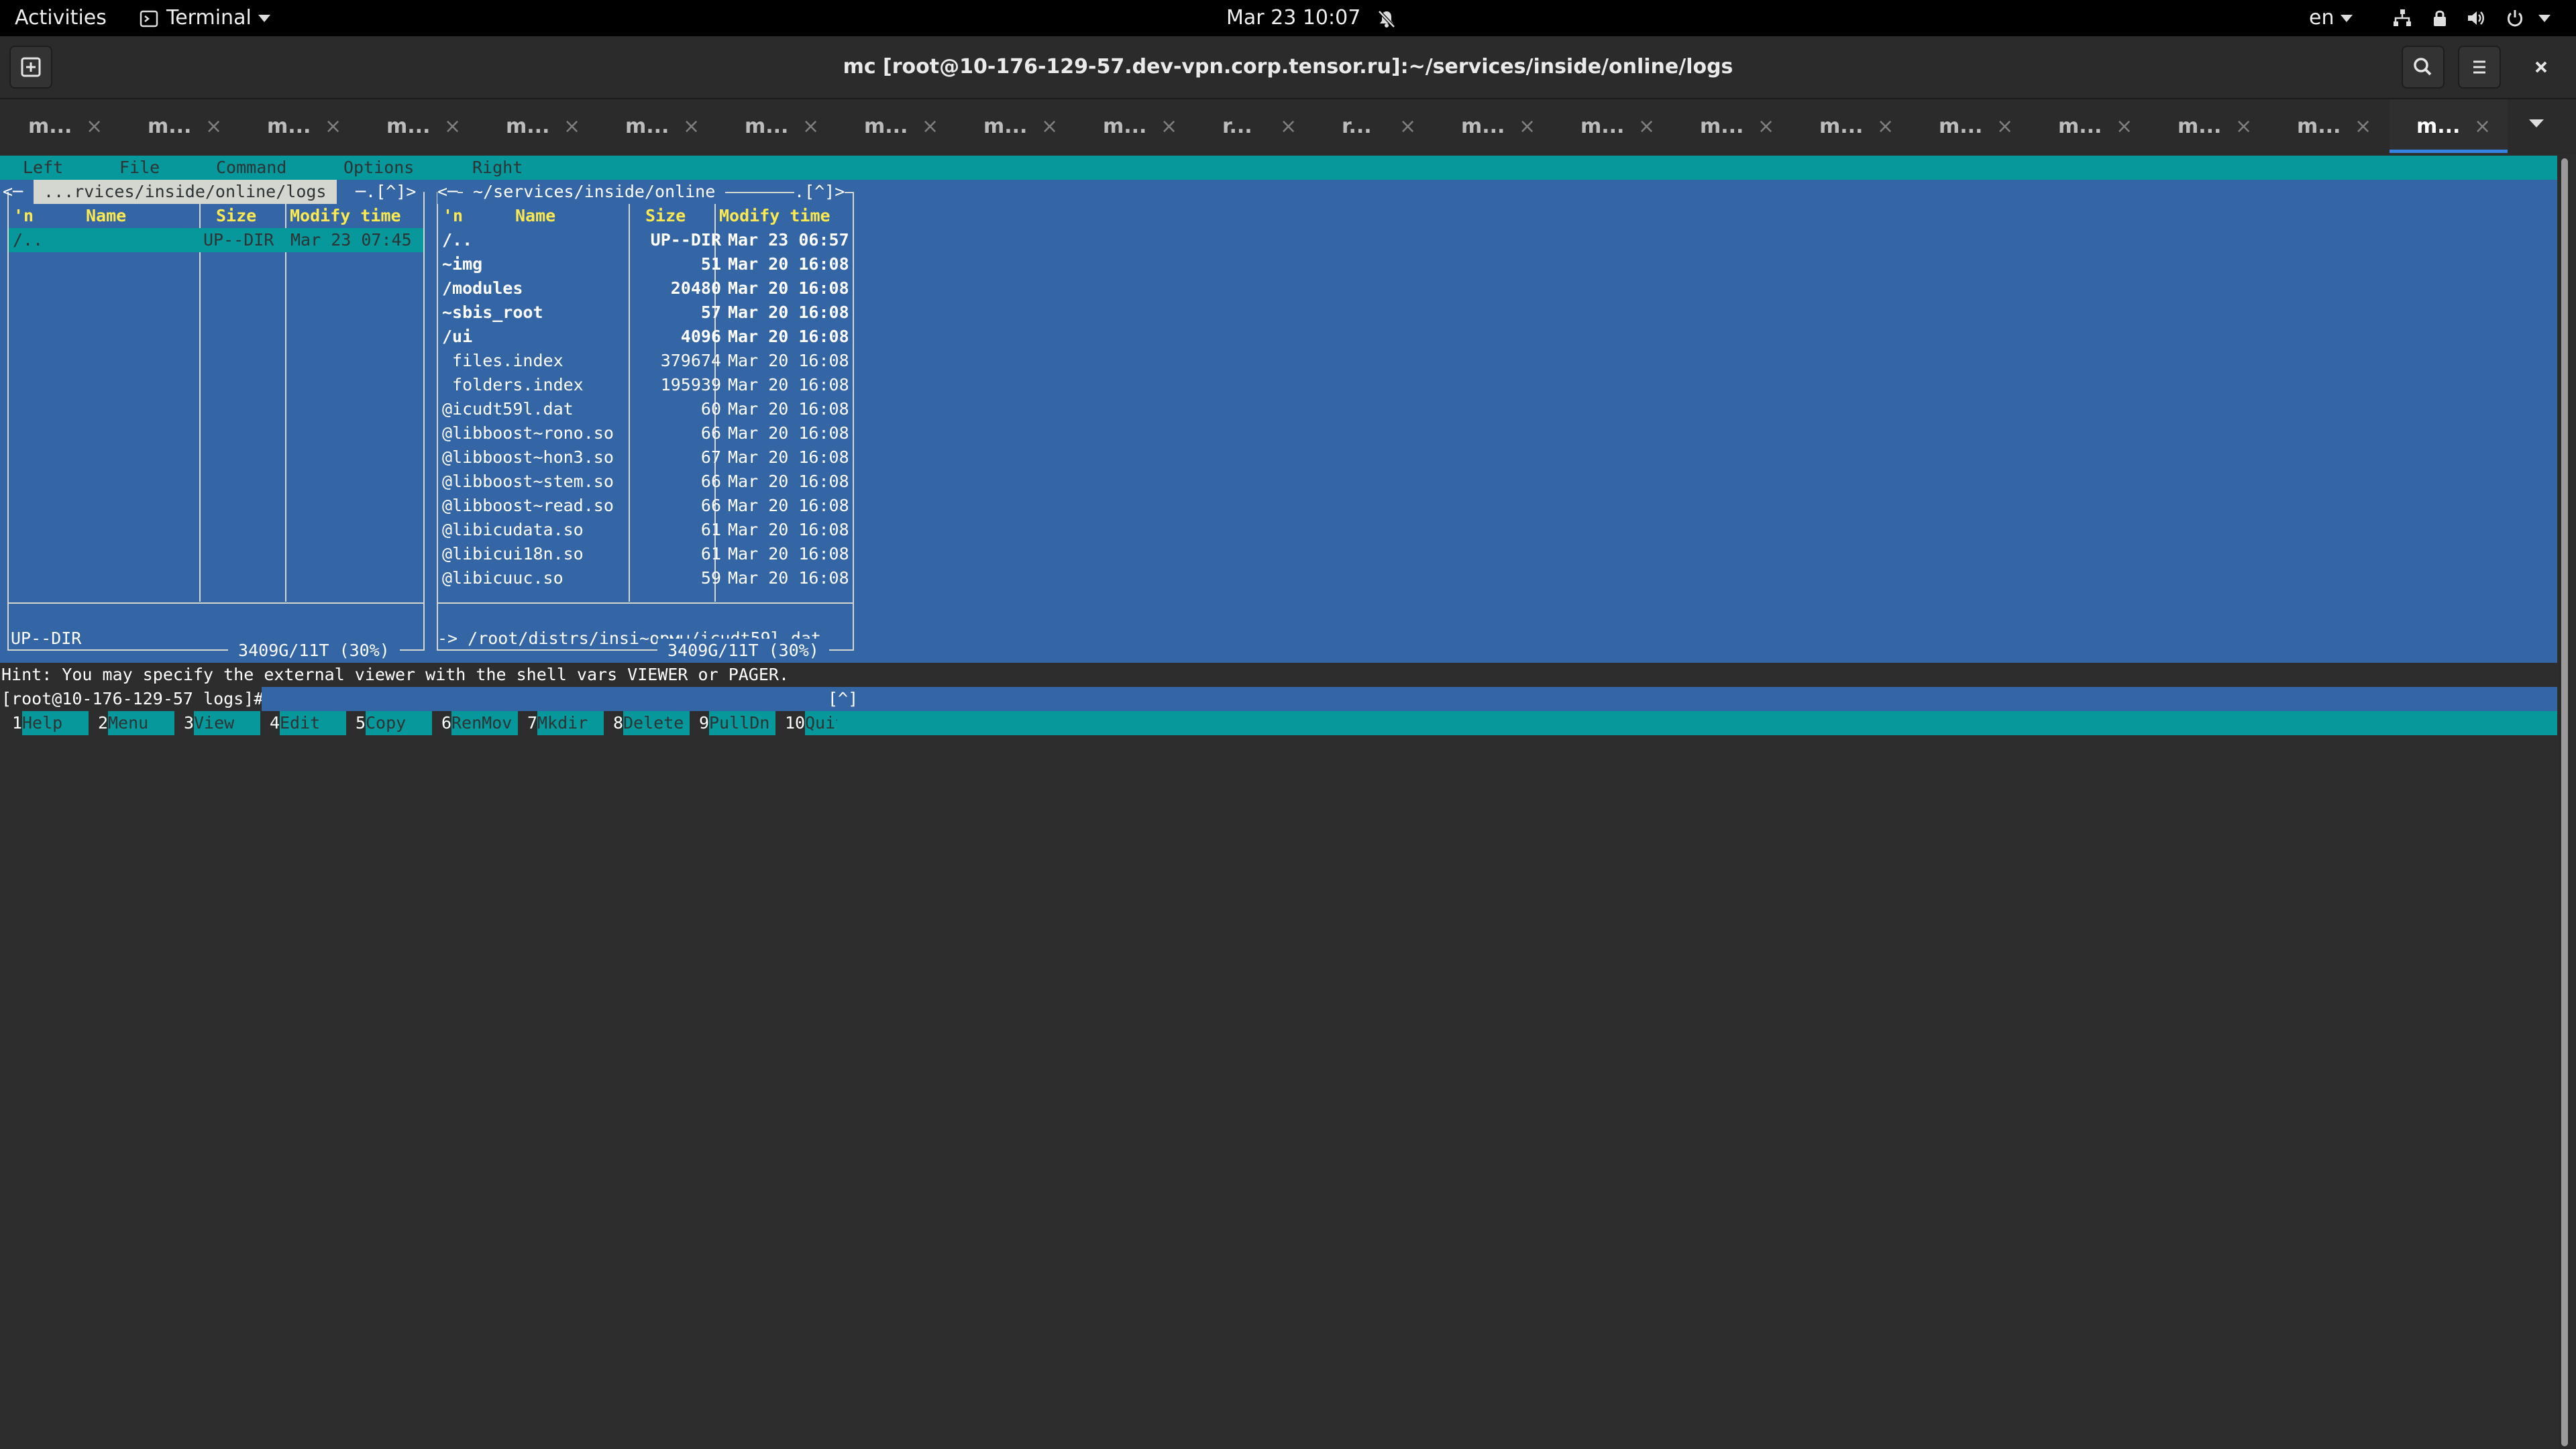  I want to click on mc-menu-left: Left, so click(43, 168).